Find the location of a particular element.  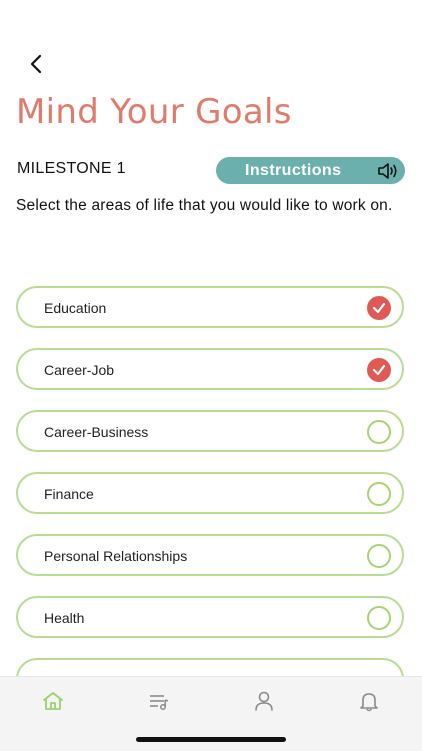

tab-home is located at coordinates (53, 701).